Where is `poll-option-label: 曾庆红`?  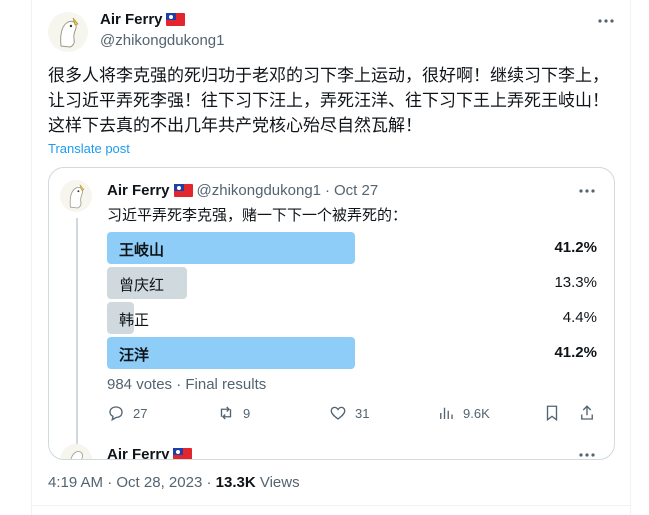
poll-option-label: 曾庆红 is located at coordinates (142, 285).